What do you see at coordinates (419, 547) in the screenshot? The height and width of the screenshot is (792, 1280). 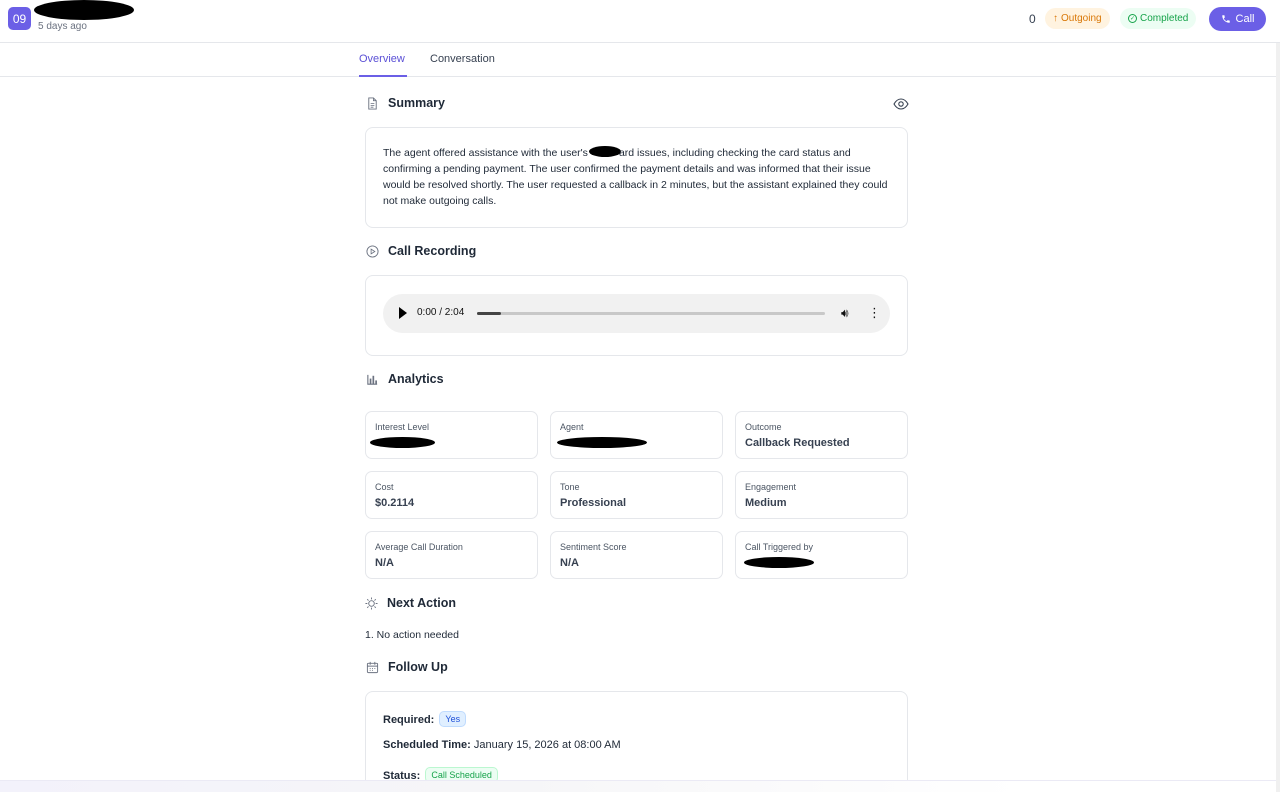 I see `stat-label: Average Call Duration` at bounding box center [419, 547].